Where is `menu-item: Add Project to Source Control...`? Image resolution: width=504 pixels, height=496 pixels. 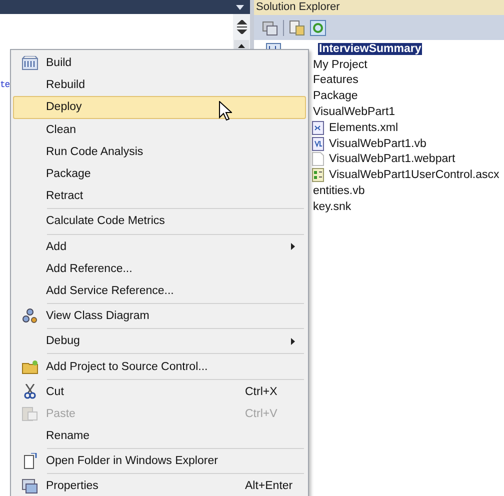
menu-item: Add Project to Source Control... is located at coordinates (159, 366).